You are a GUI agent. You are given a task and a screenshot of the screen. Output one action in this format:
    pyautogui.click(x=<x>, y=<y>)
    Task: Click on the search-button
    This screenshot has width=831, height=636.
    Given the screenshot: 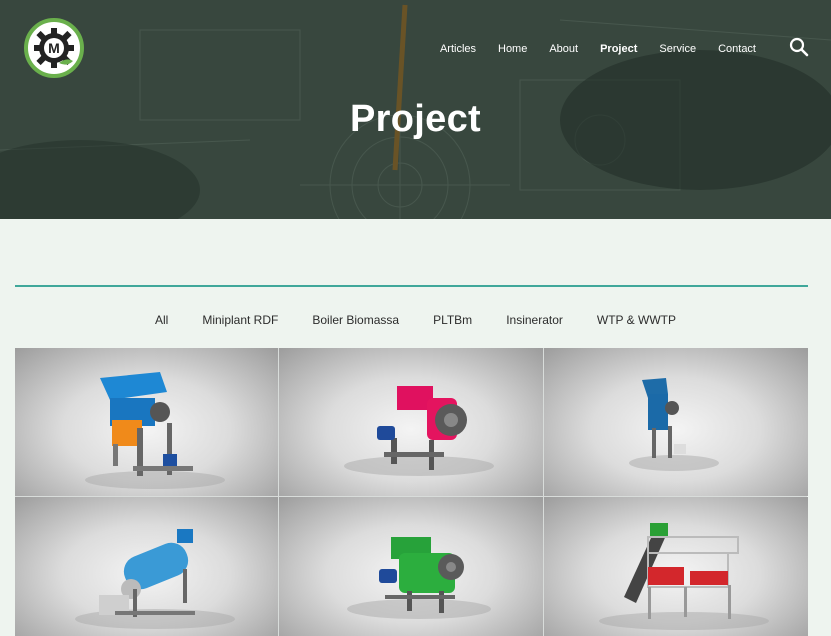 What is the action you would take?
    pyautogui.click(x=799, y=47)
    